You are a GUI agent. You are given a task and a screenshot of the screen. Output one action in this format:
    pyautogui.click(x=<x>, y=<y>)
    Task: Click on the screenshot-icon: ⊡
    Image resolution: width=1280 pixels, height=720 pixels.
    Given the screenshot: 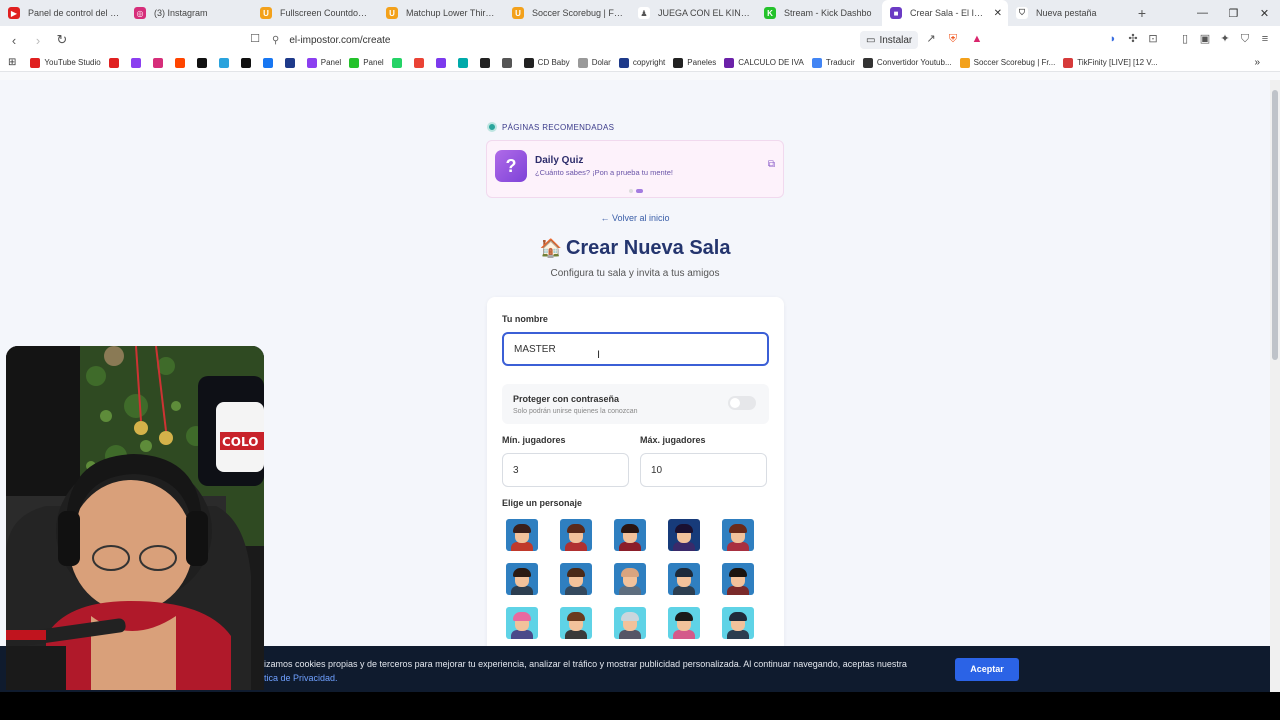 What is the action you would take?
    pyautogui.click(x=1153, y=39)
    